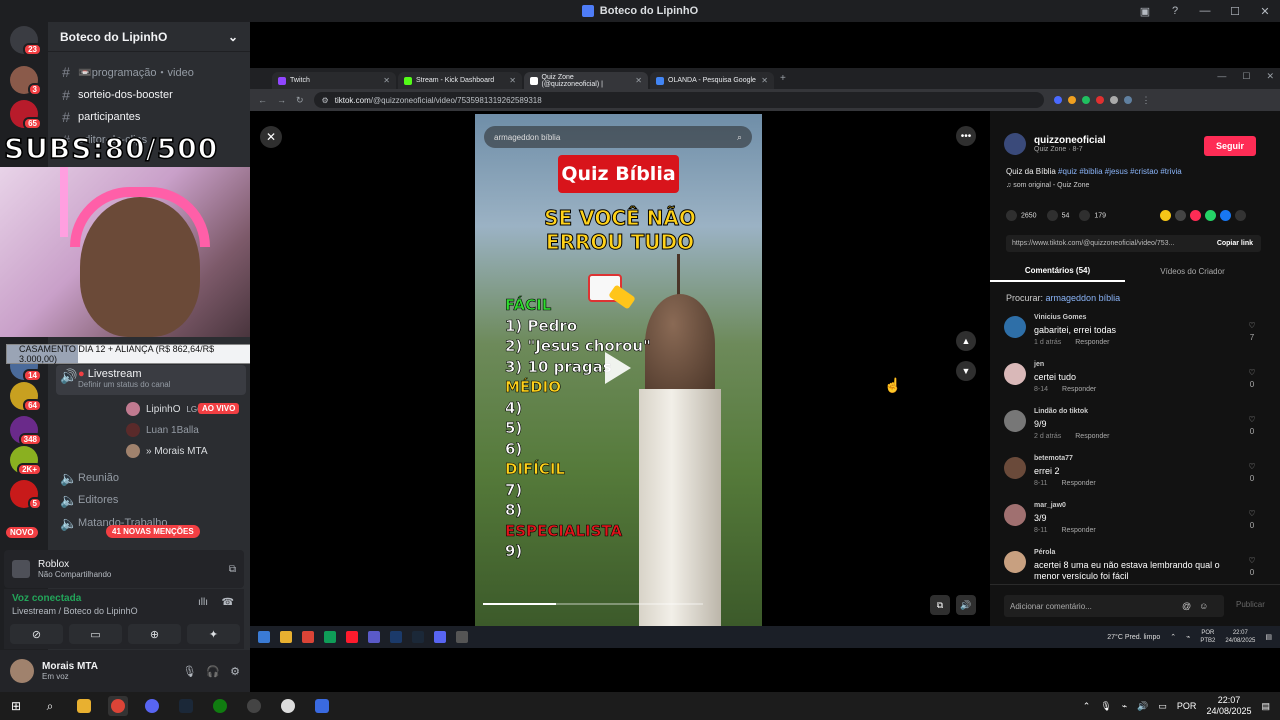 The height and width of the screenshot is (720, 1280). I want to click on obs-icon, so click(254, 706).